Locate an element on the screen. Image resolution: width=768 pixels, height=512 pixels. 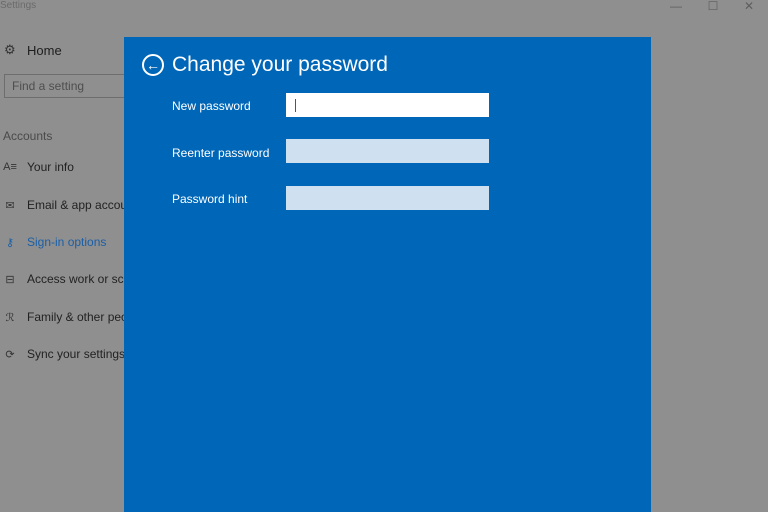
briefcase-icon: ⊟ is located at coordinates (10, 279).